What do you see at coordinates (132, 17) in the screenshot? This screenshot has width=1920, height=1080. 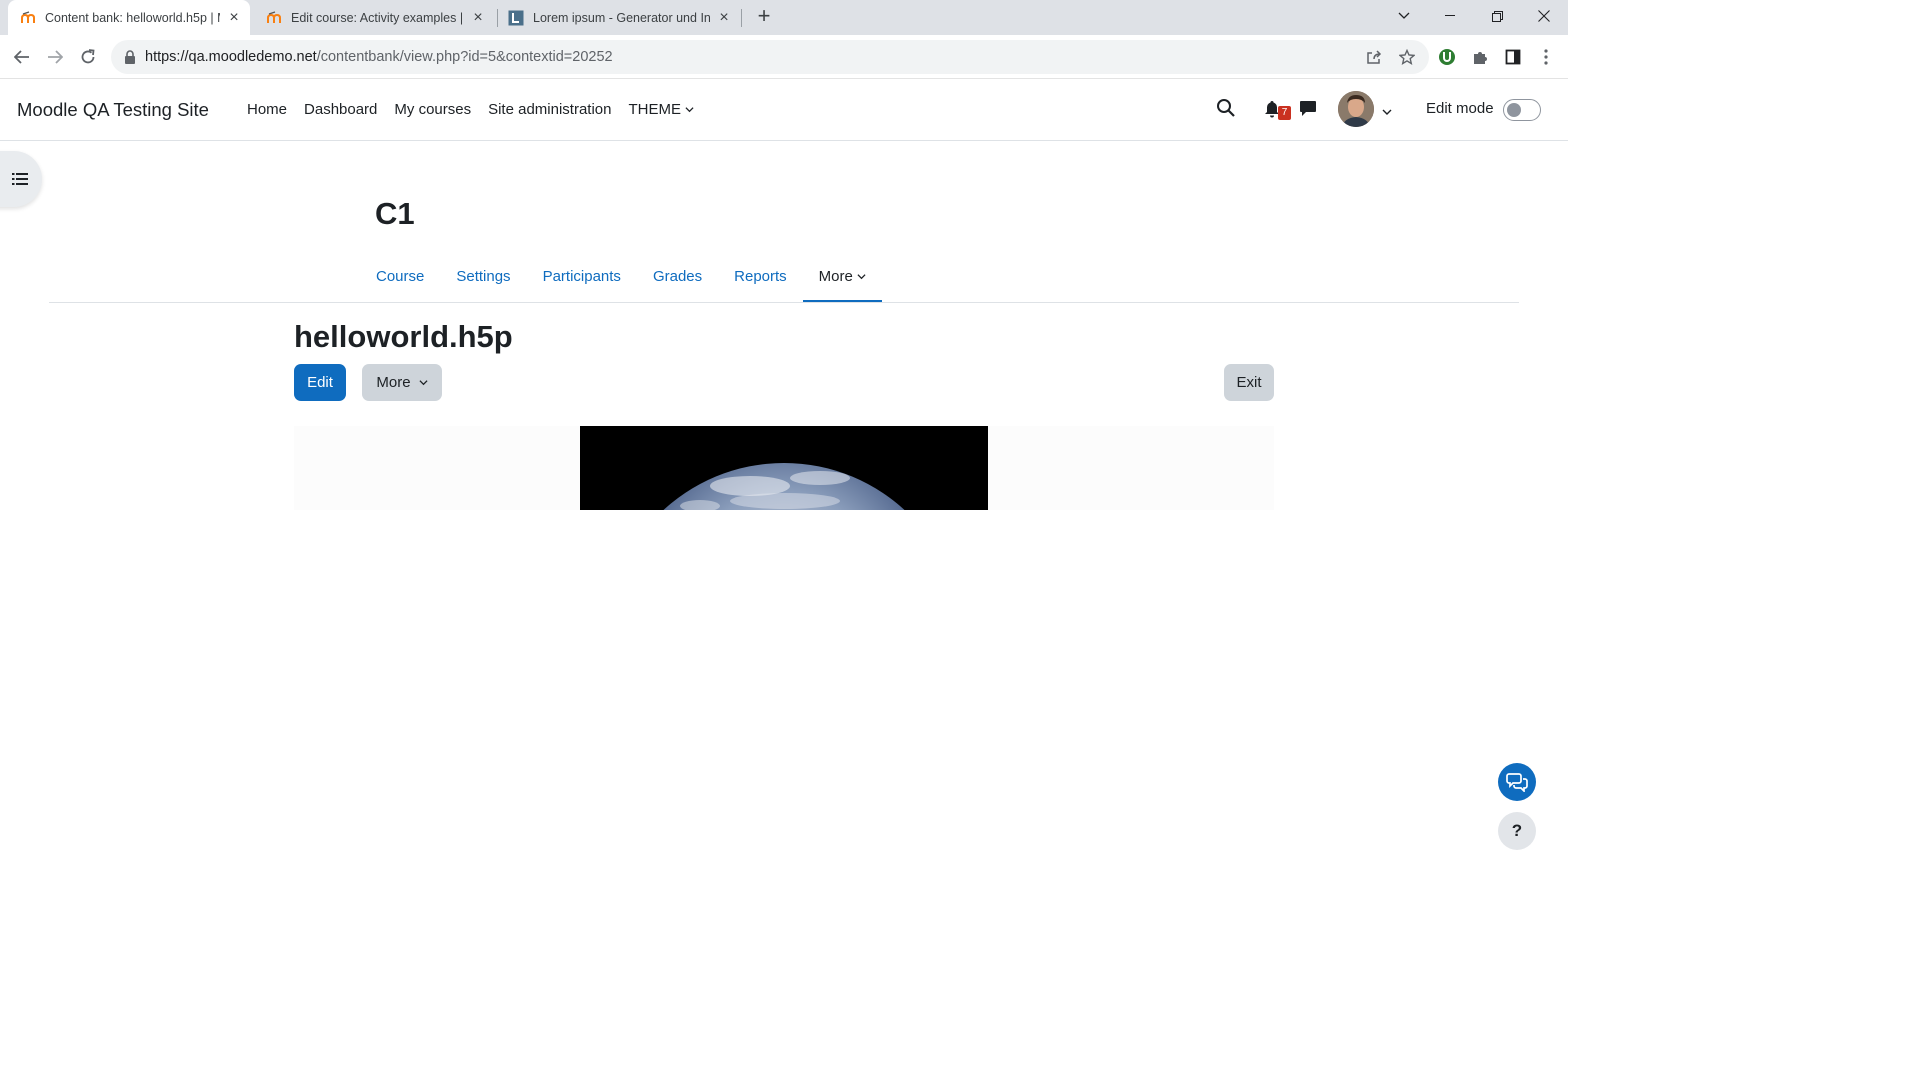 I see `browser-tab-title: Content bank: helloworld.h5p | M` at bounding box center [132, 17].